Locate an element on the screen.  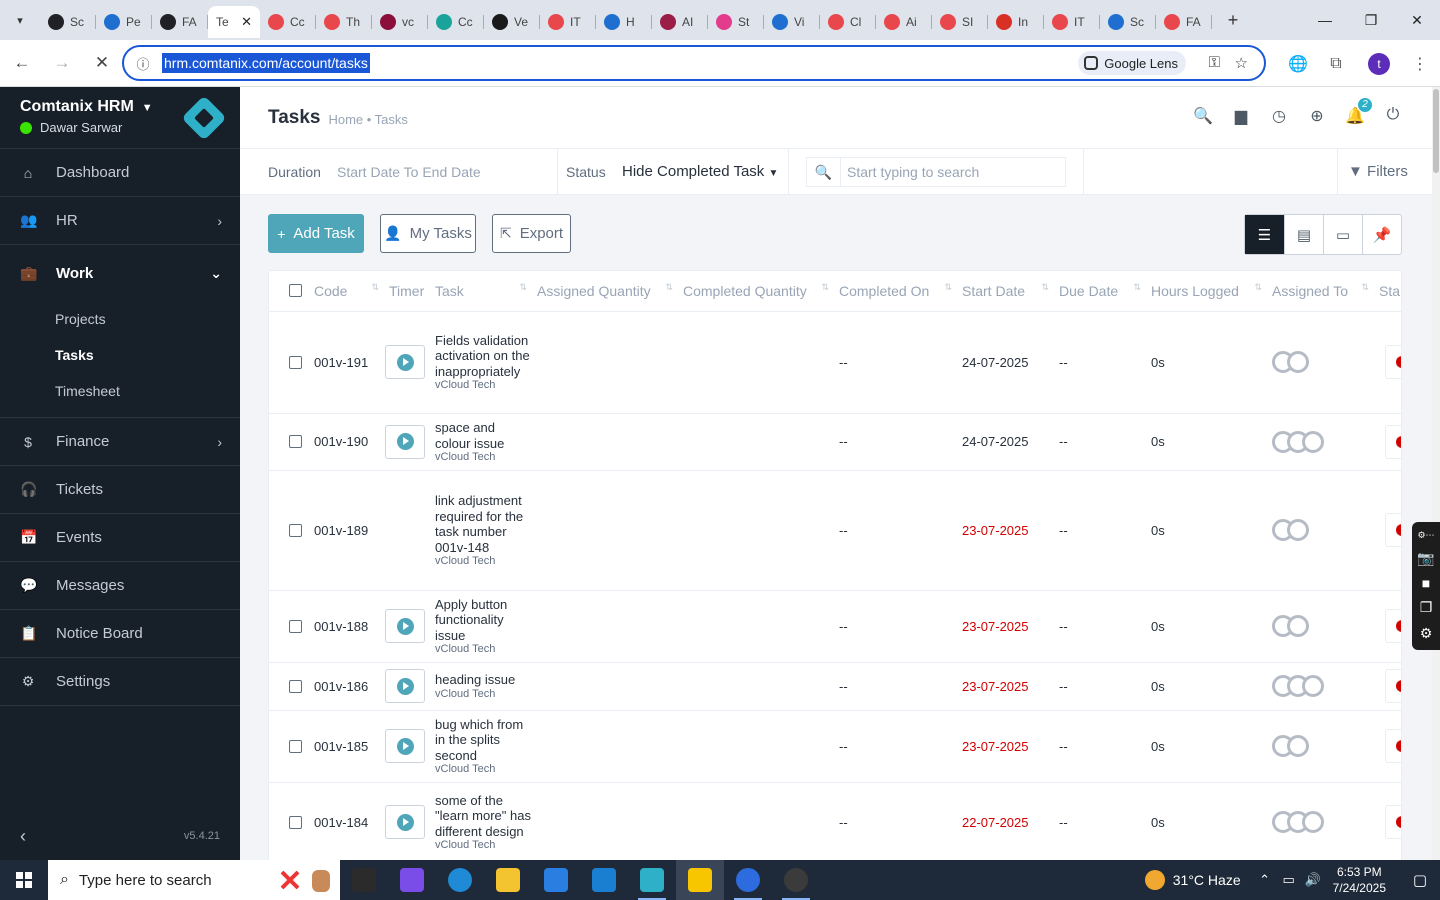
taskbar-app-store is located at coordinates (556, 880).